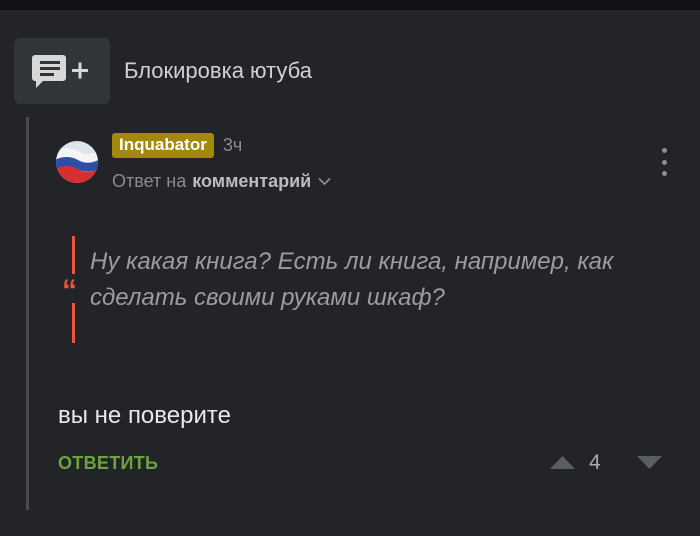  What do you see at coordinates (163, 145) in the screenshot?
I see `author-name: Inquabator` at bounding box center [163, 145].